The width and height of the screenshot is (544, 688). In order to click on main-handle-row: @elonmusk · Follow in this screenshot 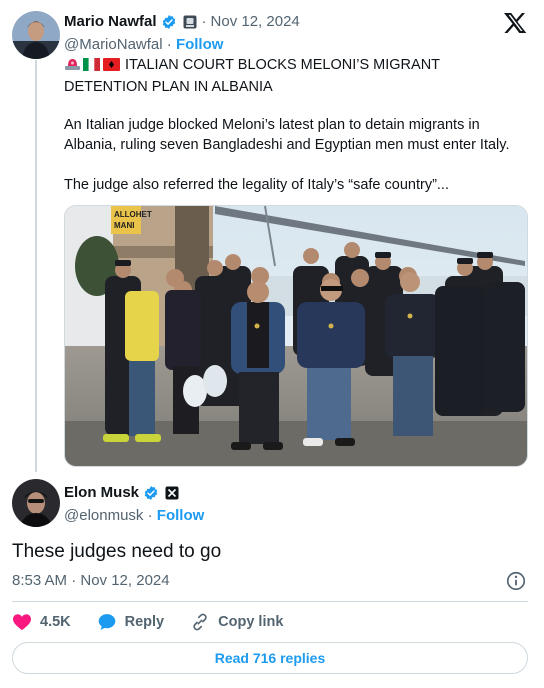, I will do `click(134, 515)`.